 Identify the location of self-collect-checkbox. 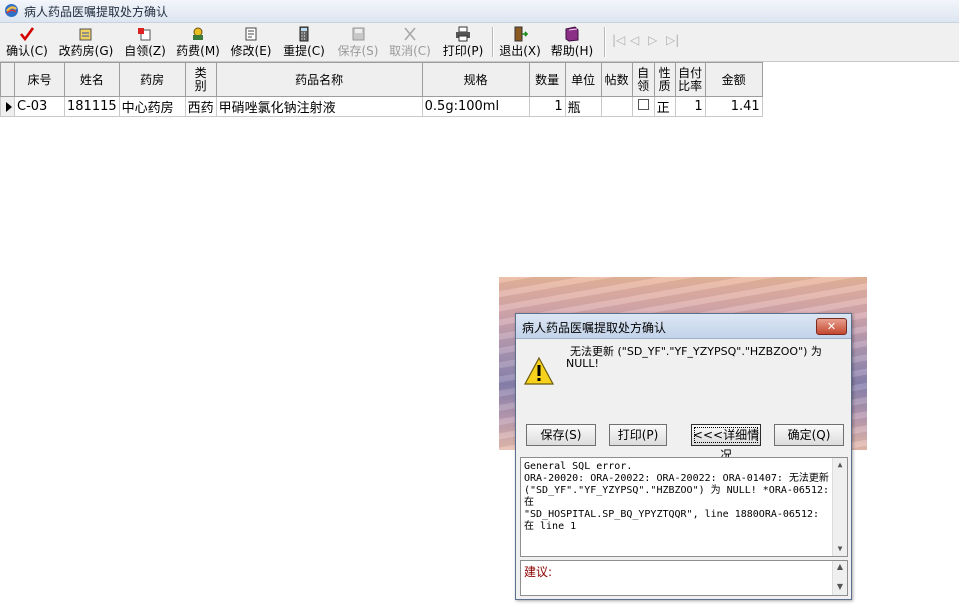
(643, 104).